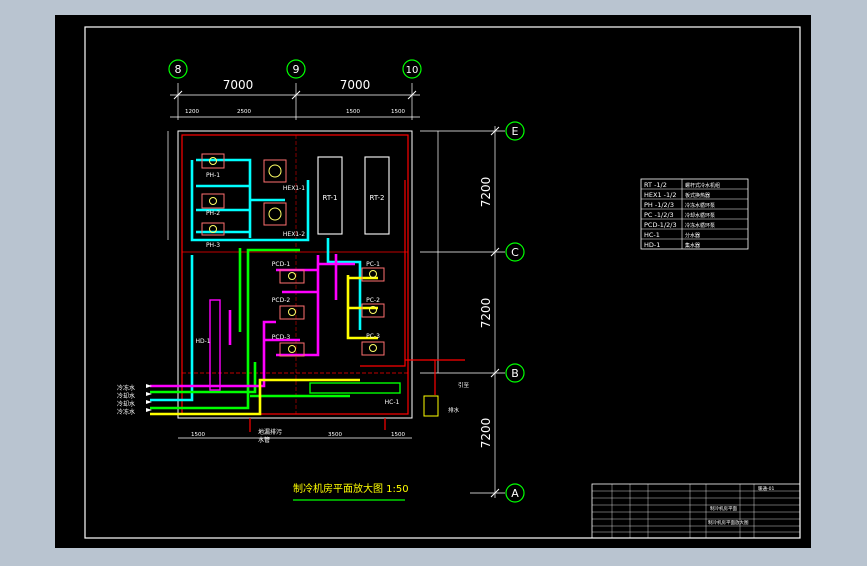 The width and height of the screenshot is (867, 566). I want to click on drawing-title: 制冷机房平面放大图 1:50, so click(351, 488).